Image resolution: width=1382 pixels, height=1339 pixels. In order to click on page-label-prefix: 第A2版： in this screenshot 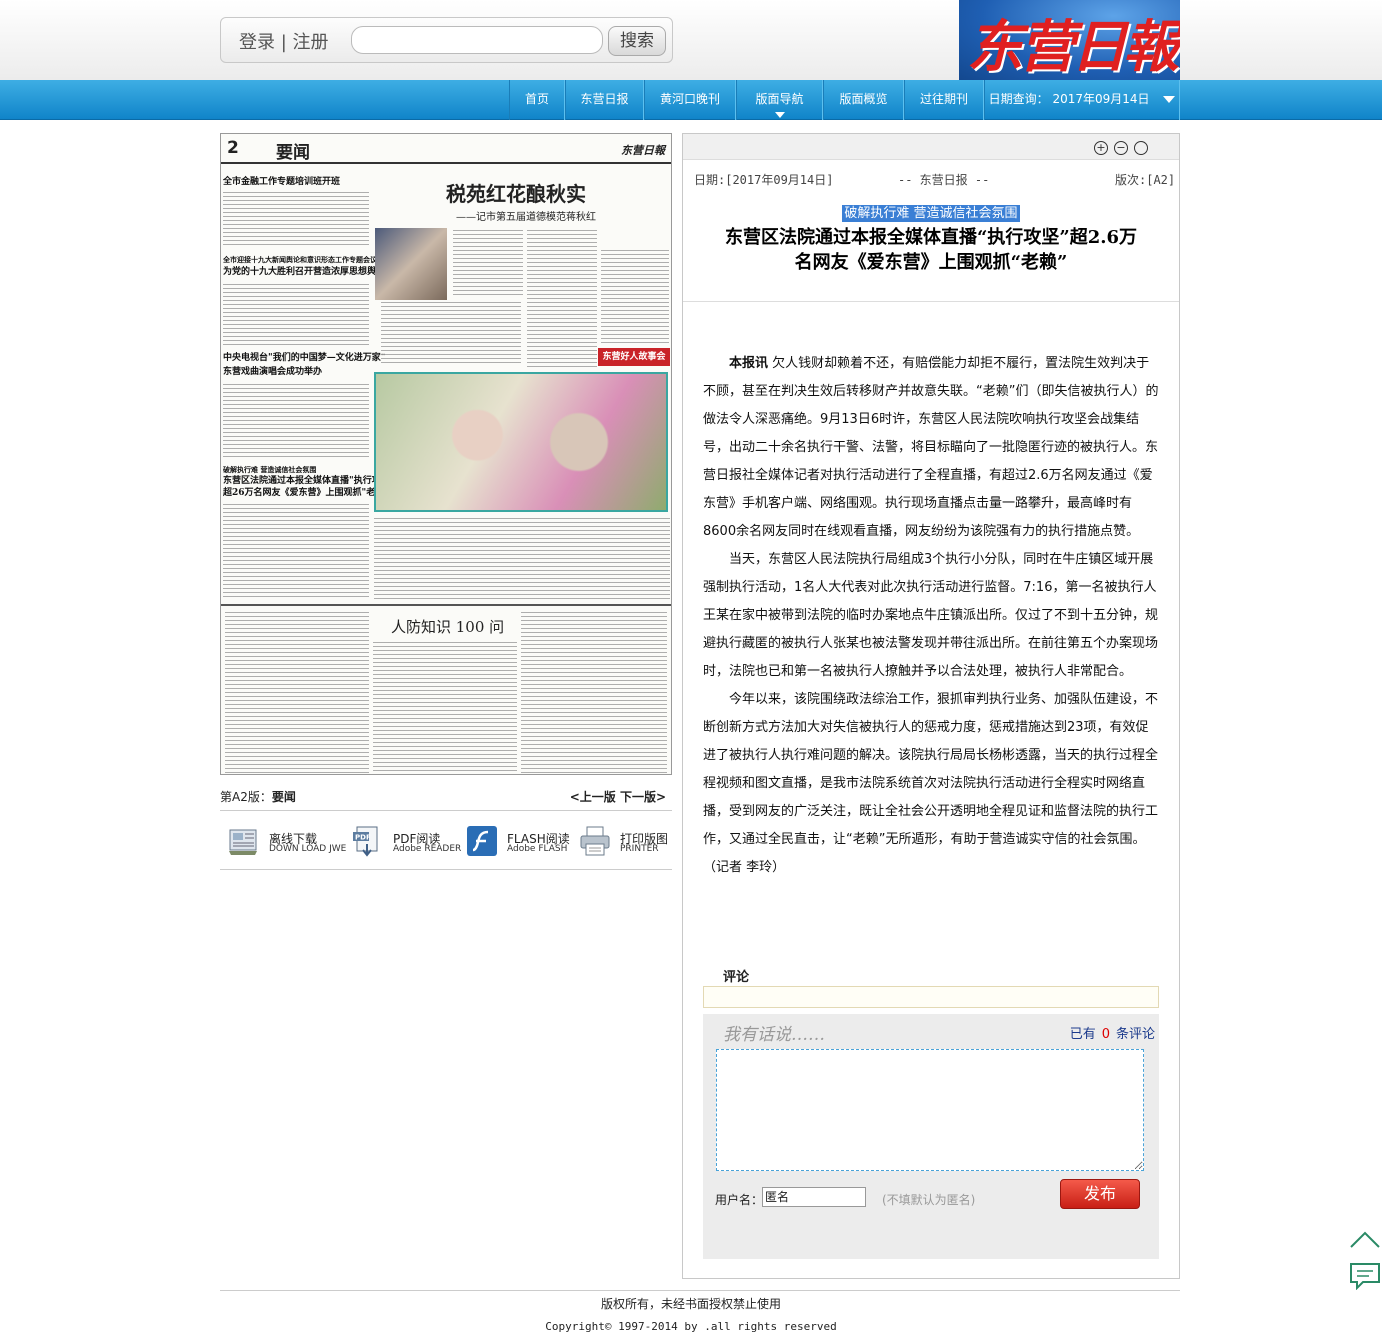, I will do `click(246, 797)`.